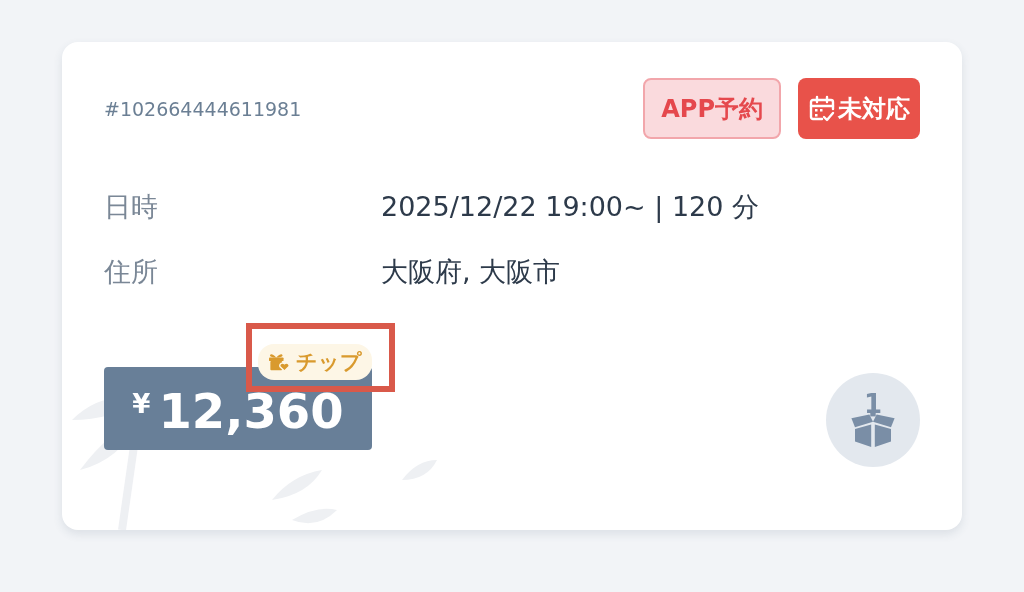 The height and width of the screenshot is (592, 1024). Describe the element at coordinates (471, 272) in the screenshot. I see `detail-value: 大阪府, 大阪市` at that location.